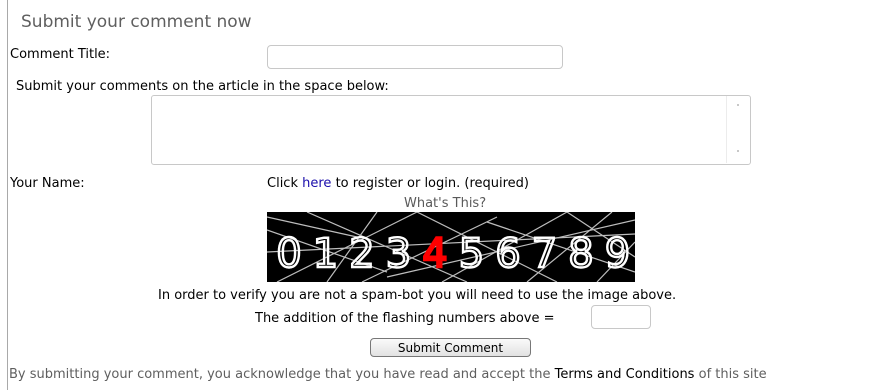 The height and width of the screenshot is (390, 880). I want to click on captcha-digit-7: 7, so click(544, 254).